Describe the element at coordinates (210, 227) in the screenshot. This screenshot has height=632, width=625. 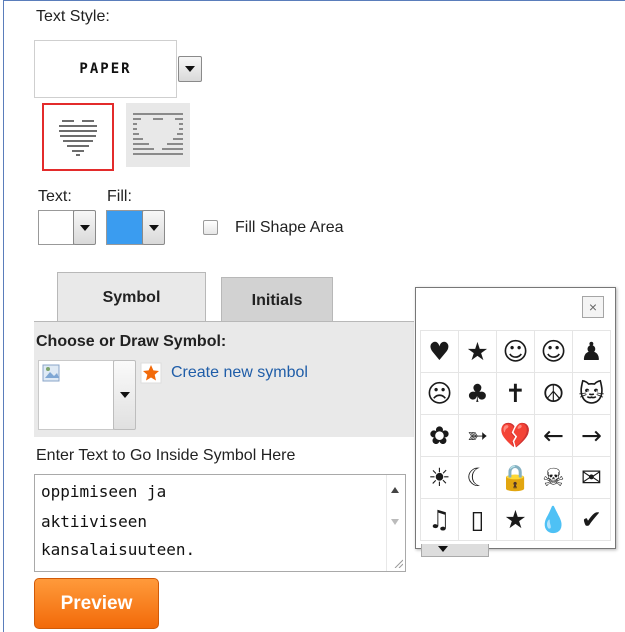
I see `fill-shape-area-checkbox` at that location.